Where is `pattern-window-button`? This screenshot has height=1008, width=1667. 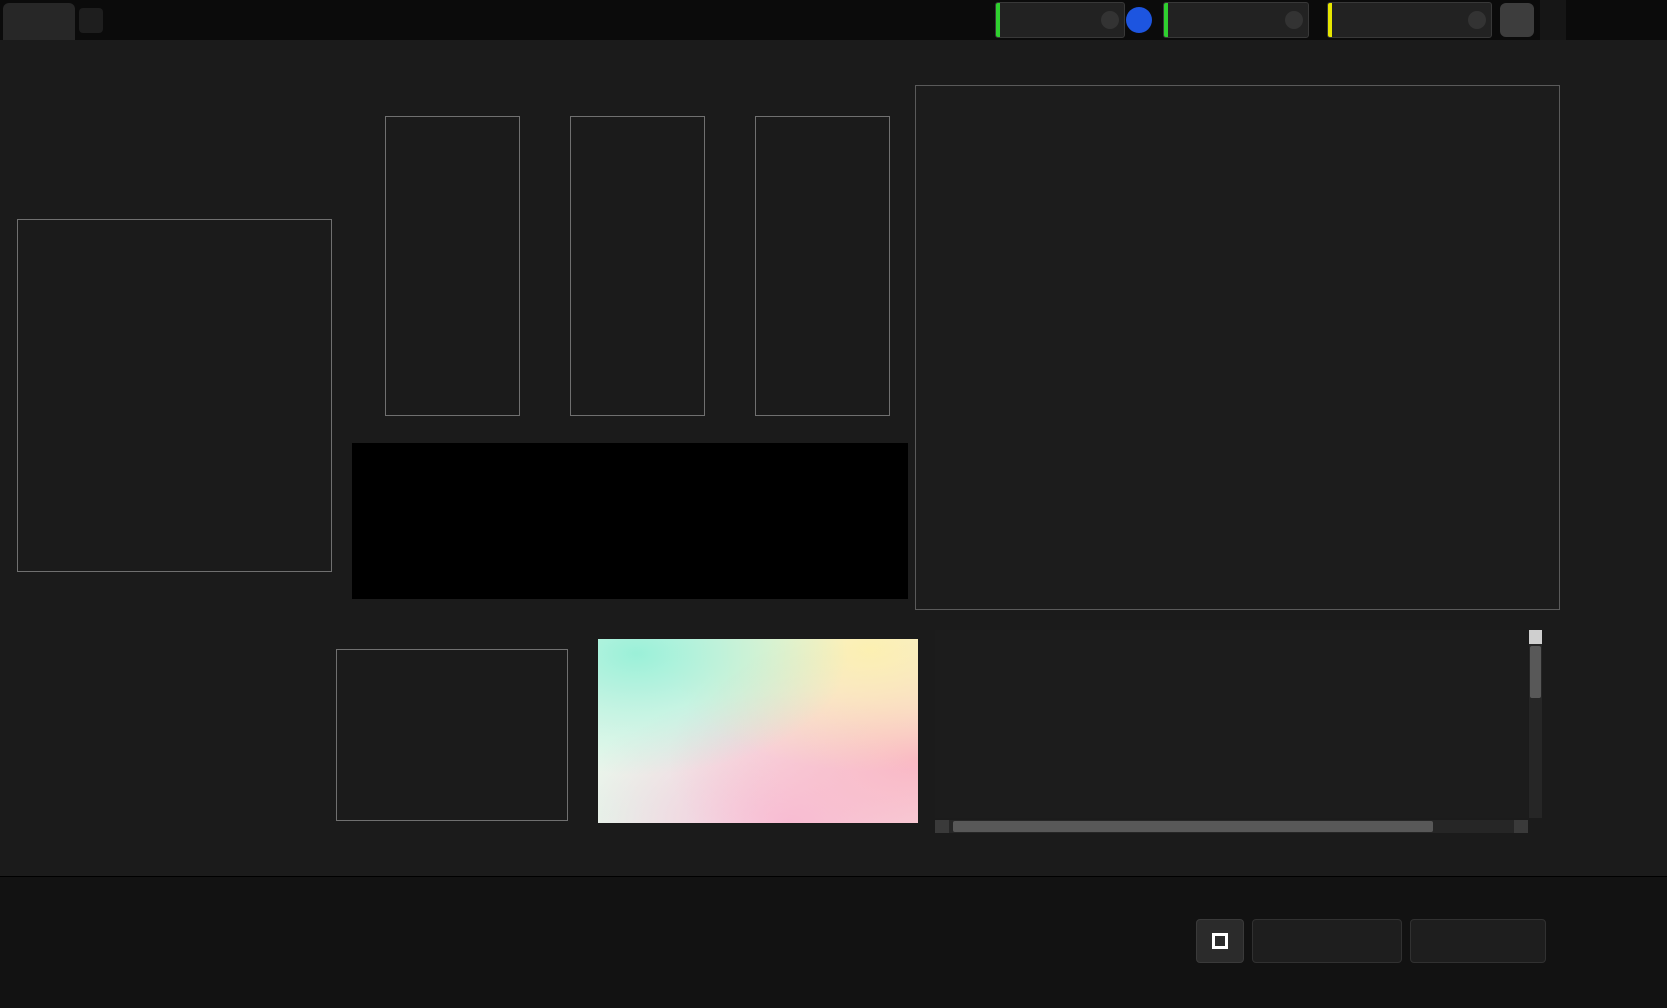 pattern-window-button is located at coordinates (1220, 941).